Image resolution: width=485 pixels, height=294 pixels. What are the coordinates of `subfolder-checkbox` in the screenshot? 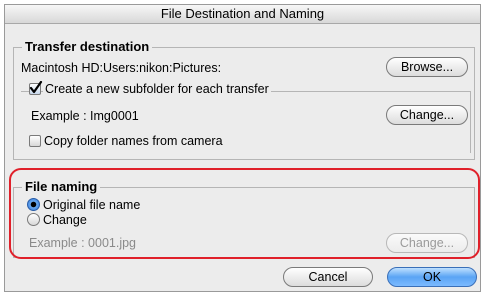 It's located at (36, 88).